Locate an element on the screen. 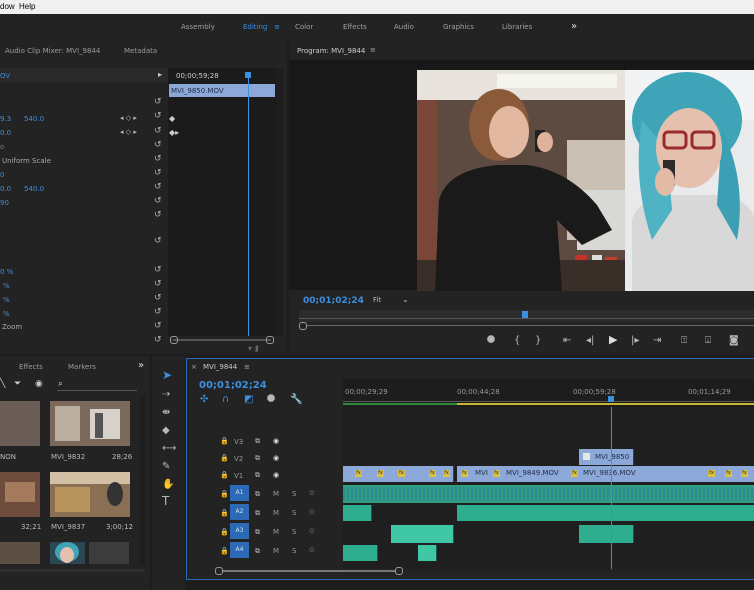 The height and width of the screenshot is (590, 754). percent-value-4: % is located at coordinates (6, 314).